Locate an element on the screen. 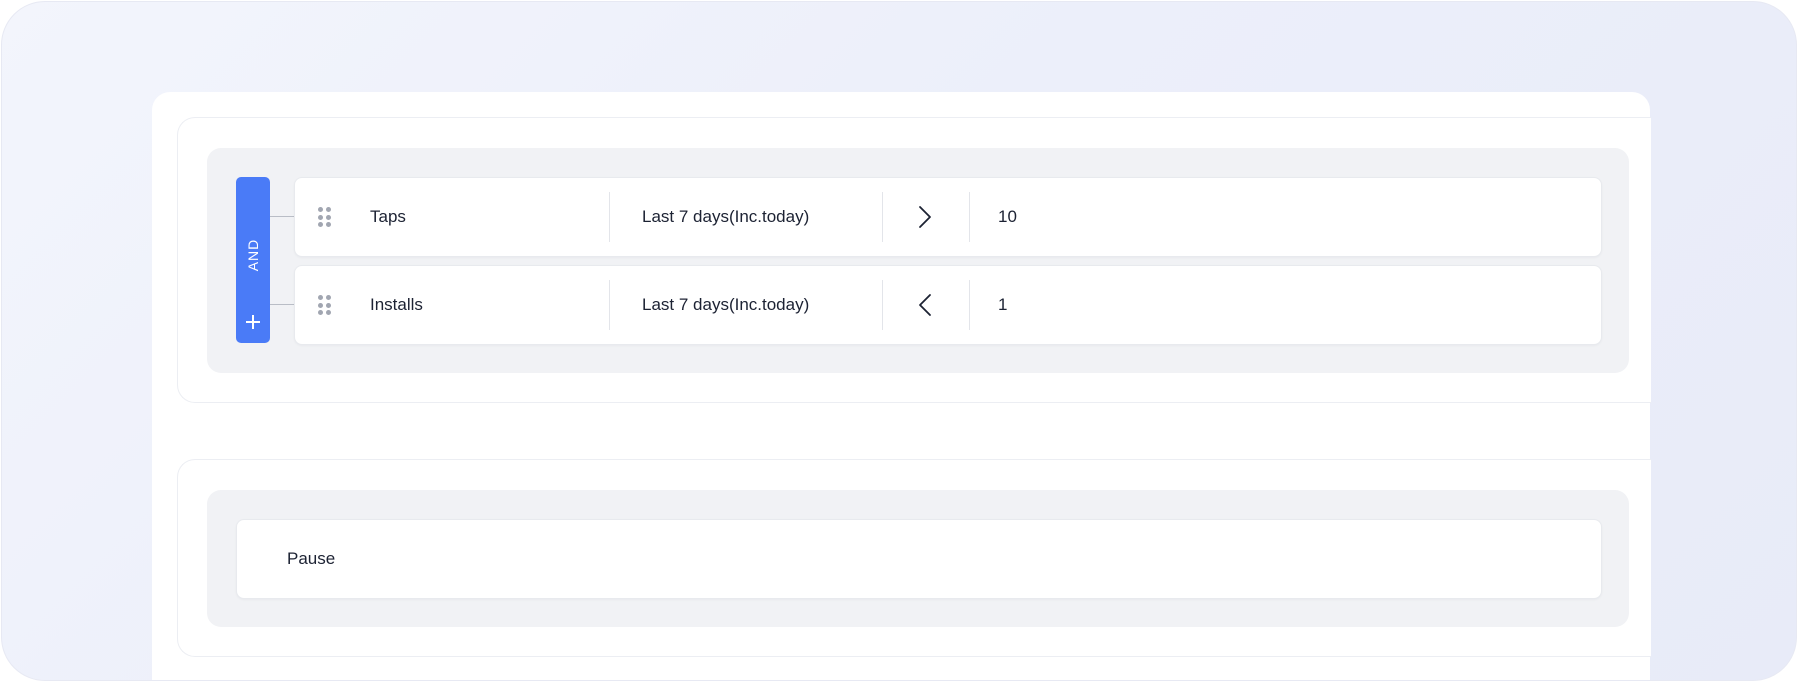 Image resolution: width=1798 pixels, height=682 pixels. plus-icon is located at coordinates (253, 322).